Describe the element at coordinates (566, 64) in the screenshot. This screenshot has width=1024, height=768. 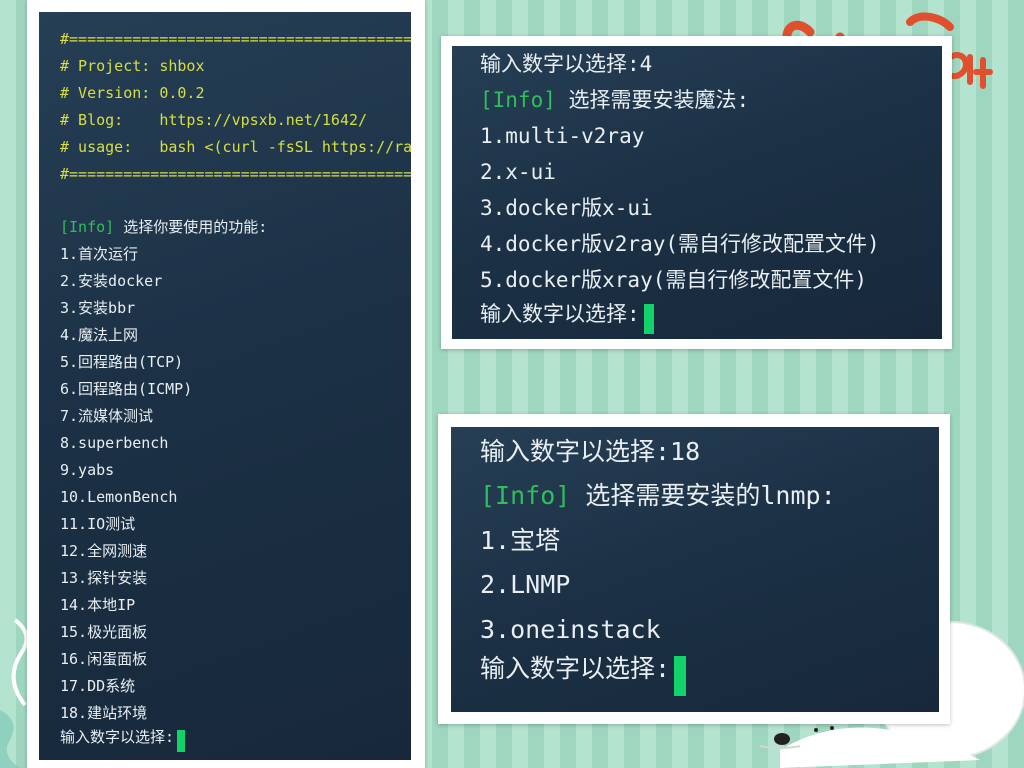
I see `prev-input-line: 输入数字以选择:4` at that location.